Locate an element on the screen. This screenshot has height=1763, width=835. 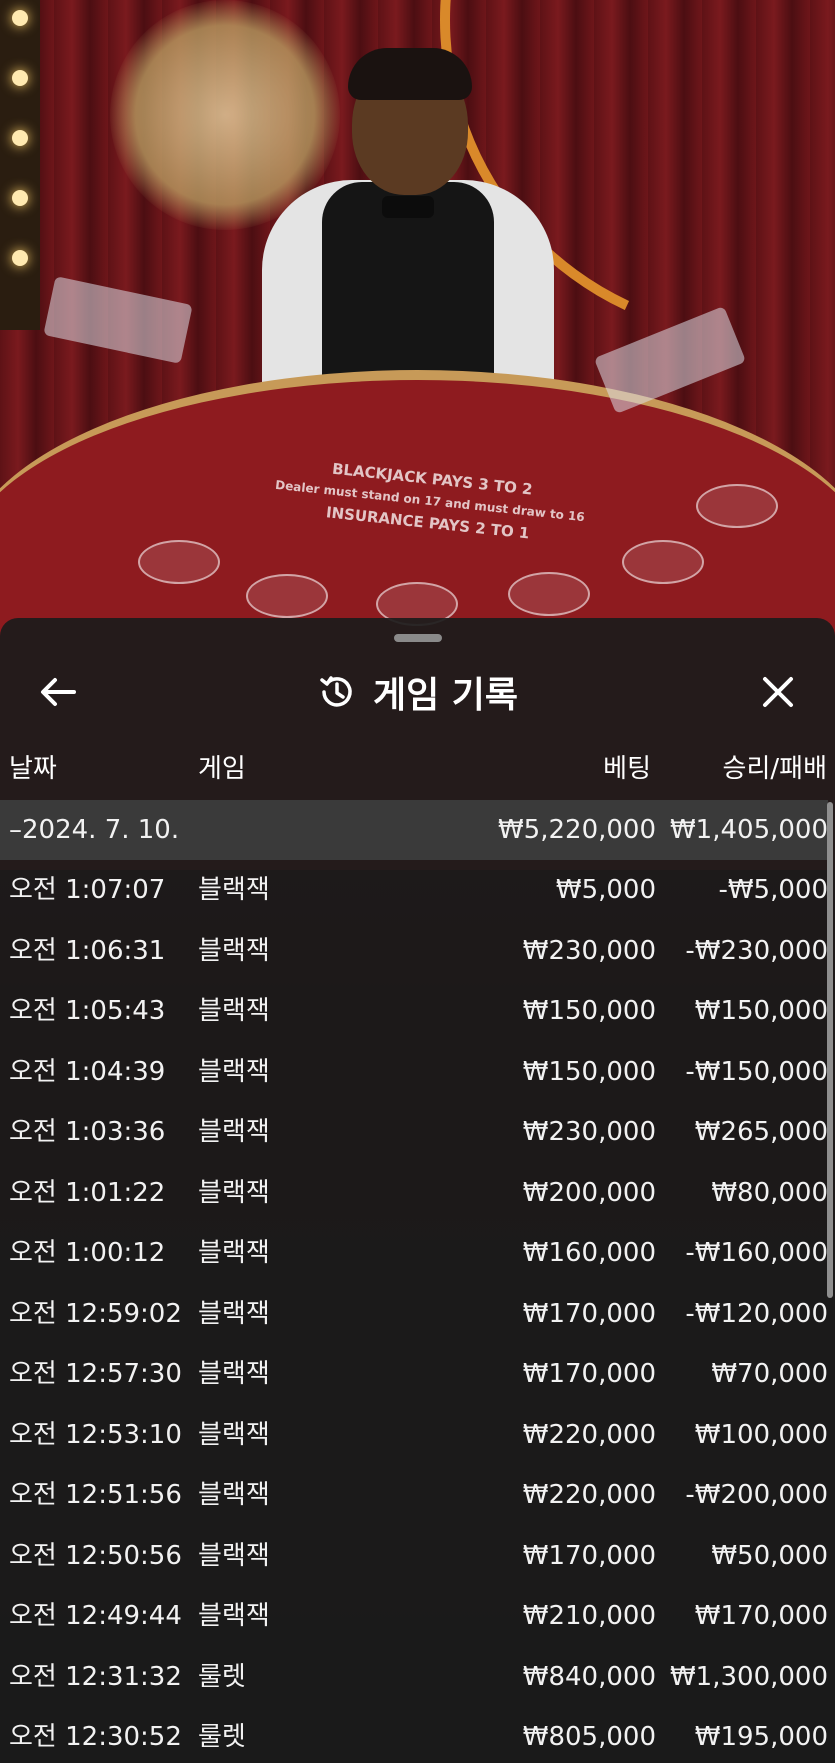
row-time: 오전 1:01:22 is located at coordinates (87, 1192).